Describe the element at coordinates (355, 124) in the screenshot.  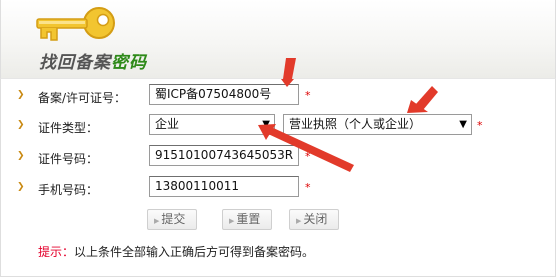
I see `cert-subtype-value: 营业执照（个人或企业）` at that location.